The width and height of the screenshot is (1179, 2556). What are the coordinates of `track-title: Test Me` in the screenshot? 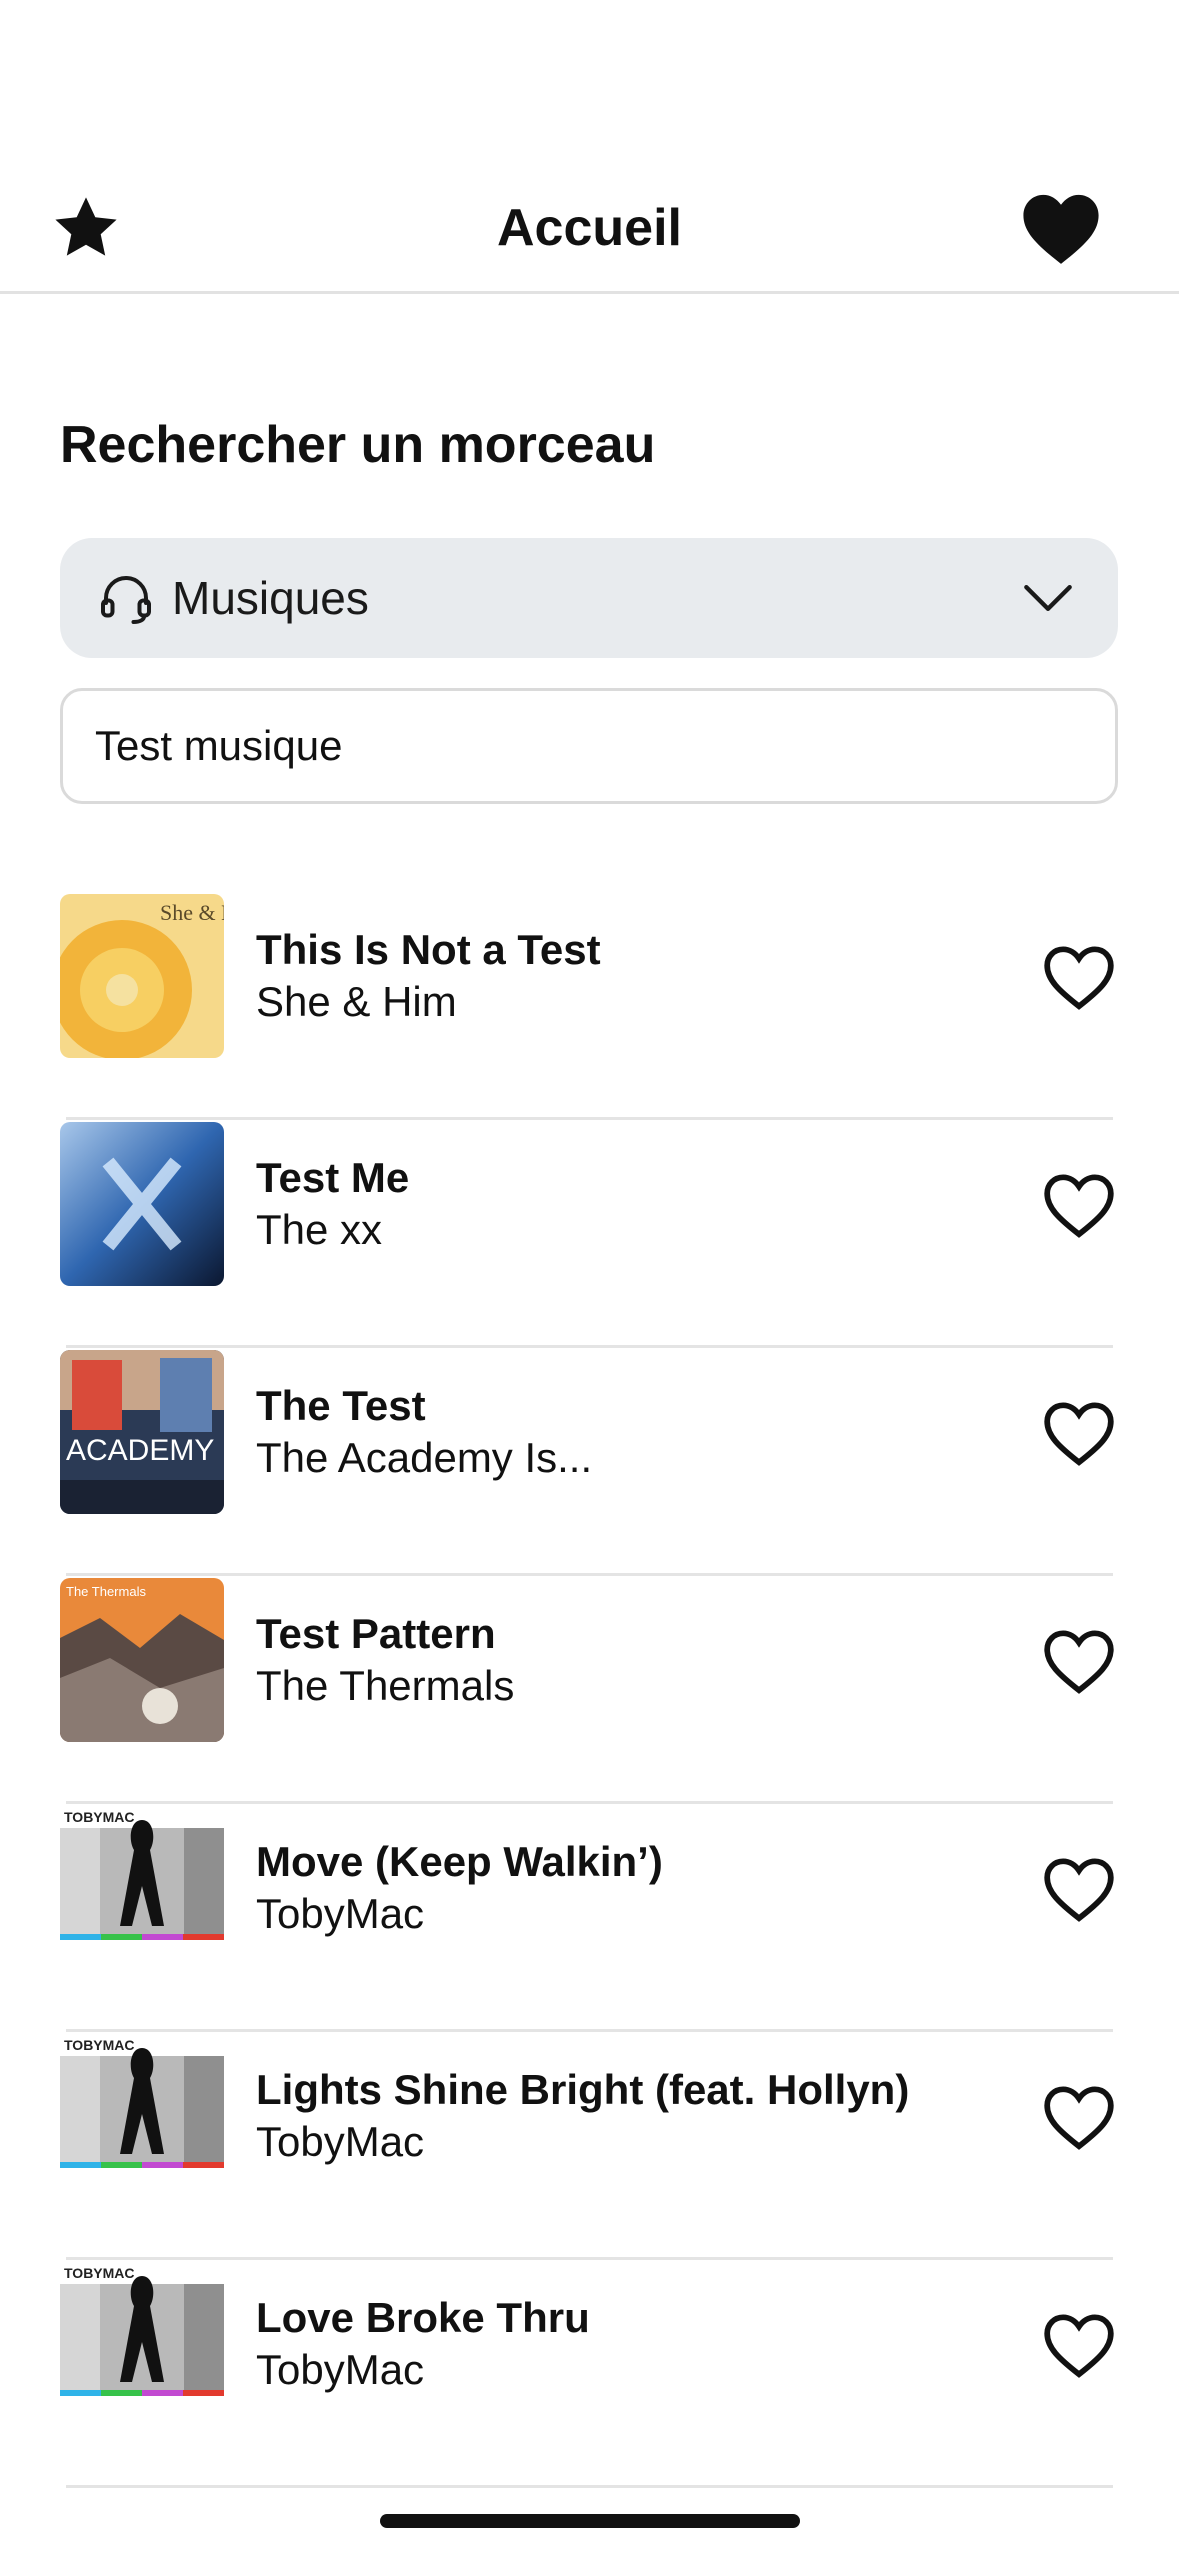 It's located at (333, 1177).